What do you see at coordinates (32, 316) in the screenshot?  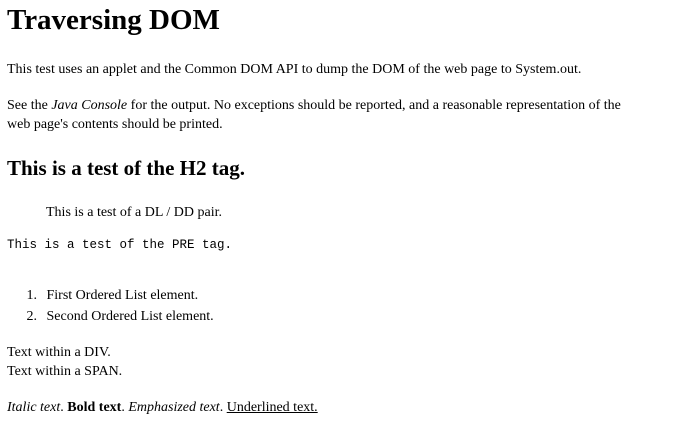 I see `list-number: 2.` at bounding box center [32, 316].